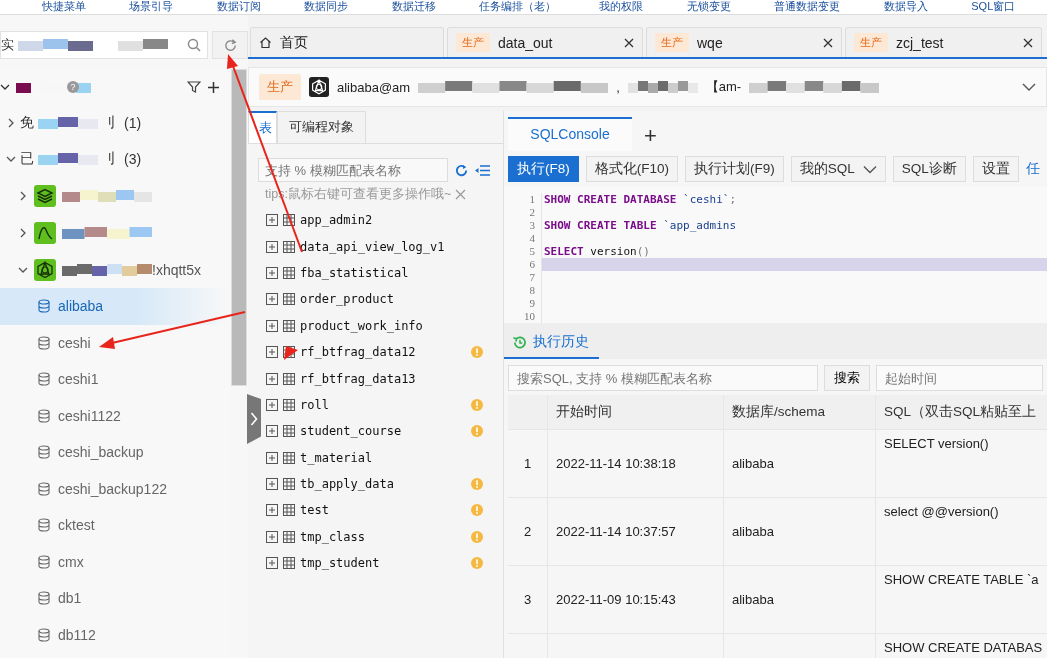  Describe the element at coordinates (238, 7) in the screenshot. I see `menu-item: 数据订阅` at that location.